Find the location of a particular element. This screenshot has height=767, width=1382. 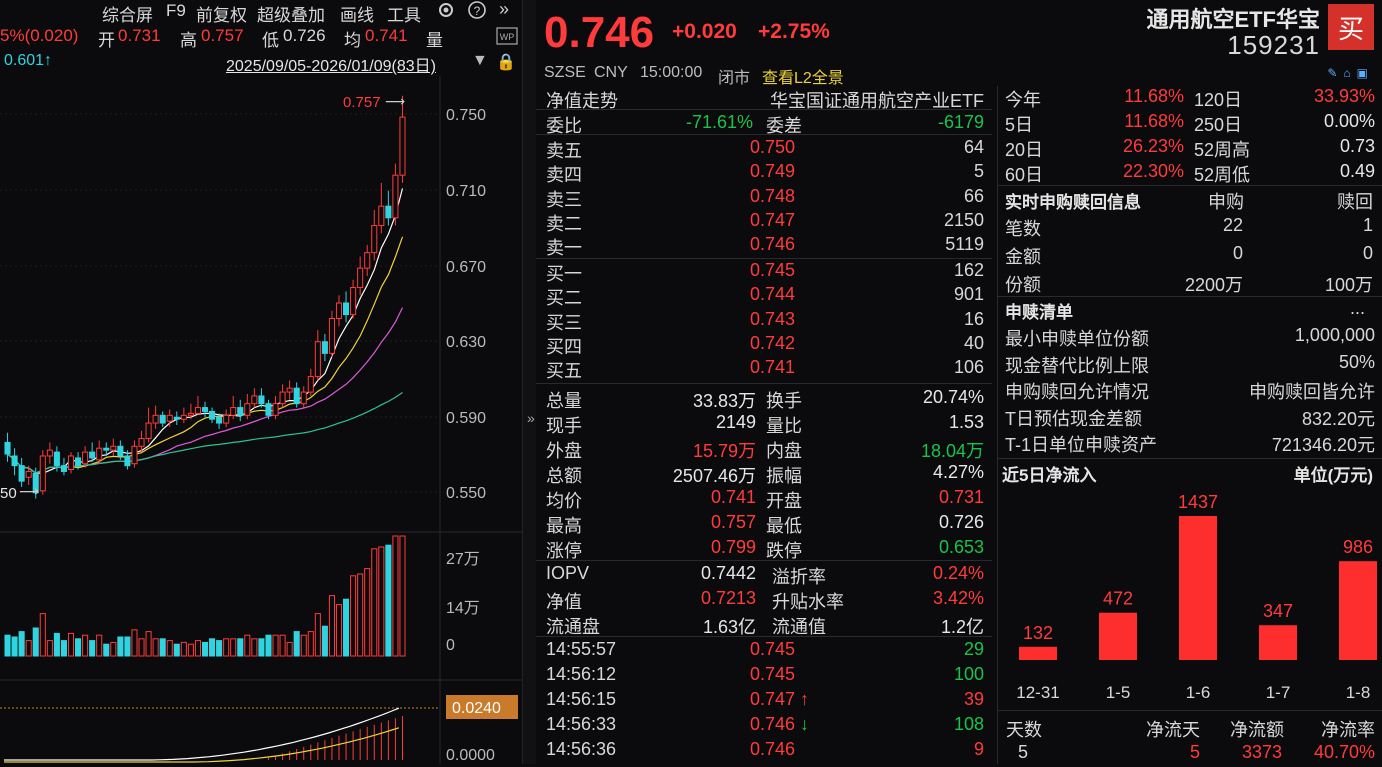

stat-label: 外盘 is located at coordinates (564, 451).